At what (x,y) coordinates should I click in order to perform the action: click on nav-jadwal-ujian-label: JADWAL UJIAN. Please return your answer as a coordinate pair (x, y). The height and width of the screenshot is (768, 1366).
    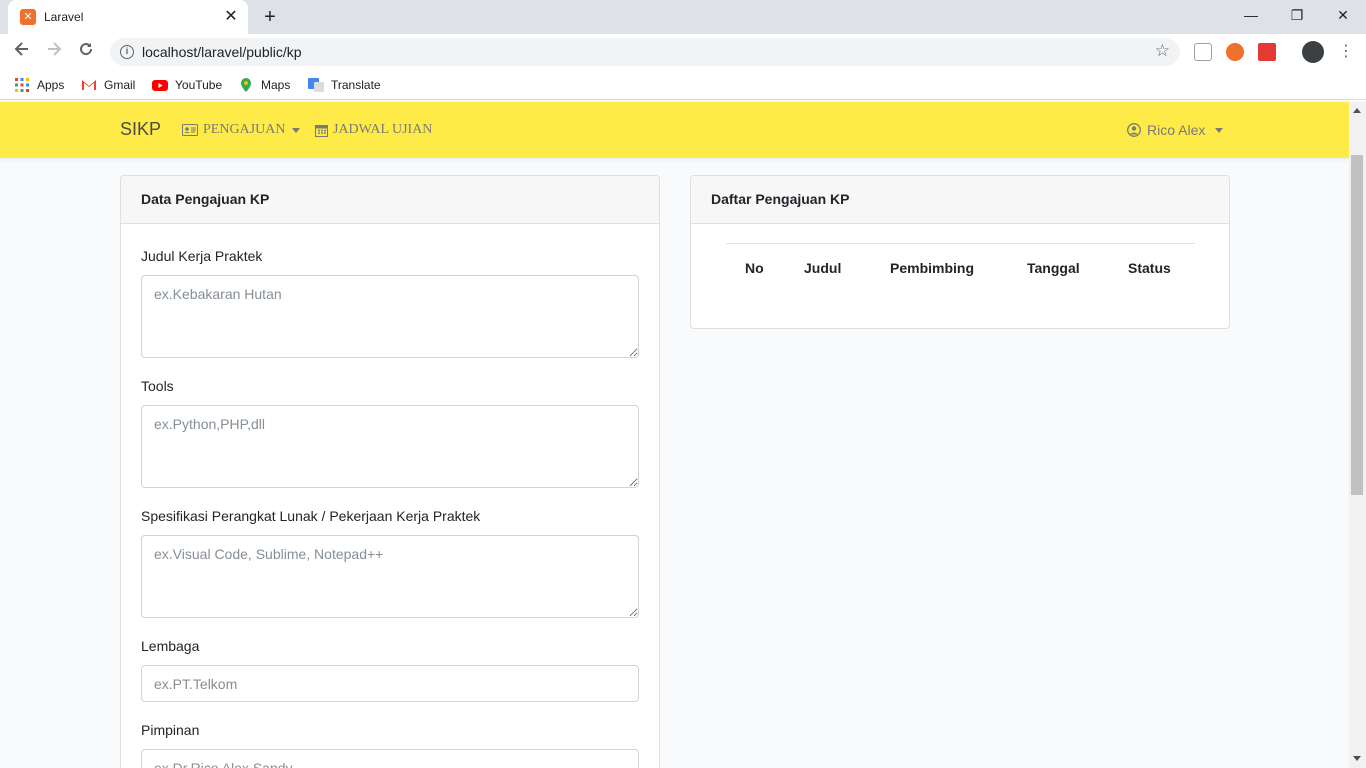
    Looking at the image, I should click on (383, 129).